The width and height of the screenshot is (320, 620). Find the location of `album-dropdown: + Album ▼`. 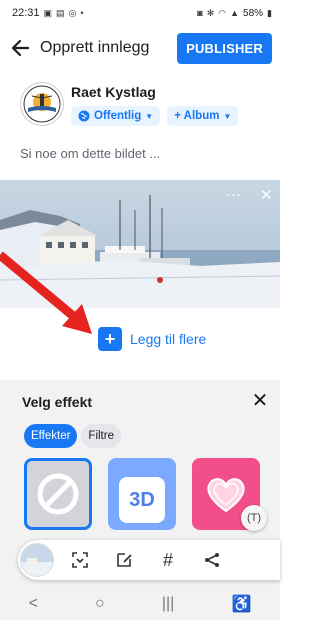

album-dropdown: + Album ▼ is located at coordinates (203, 116).